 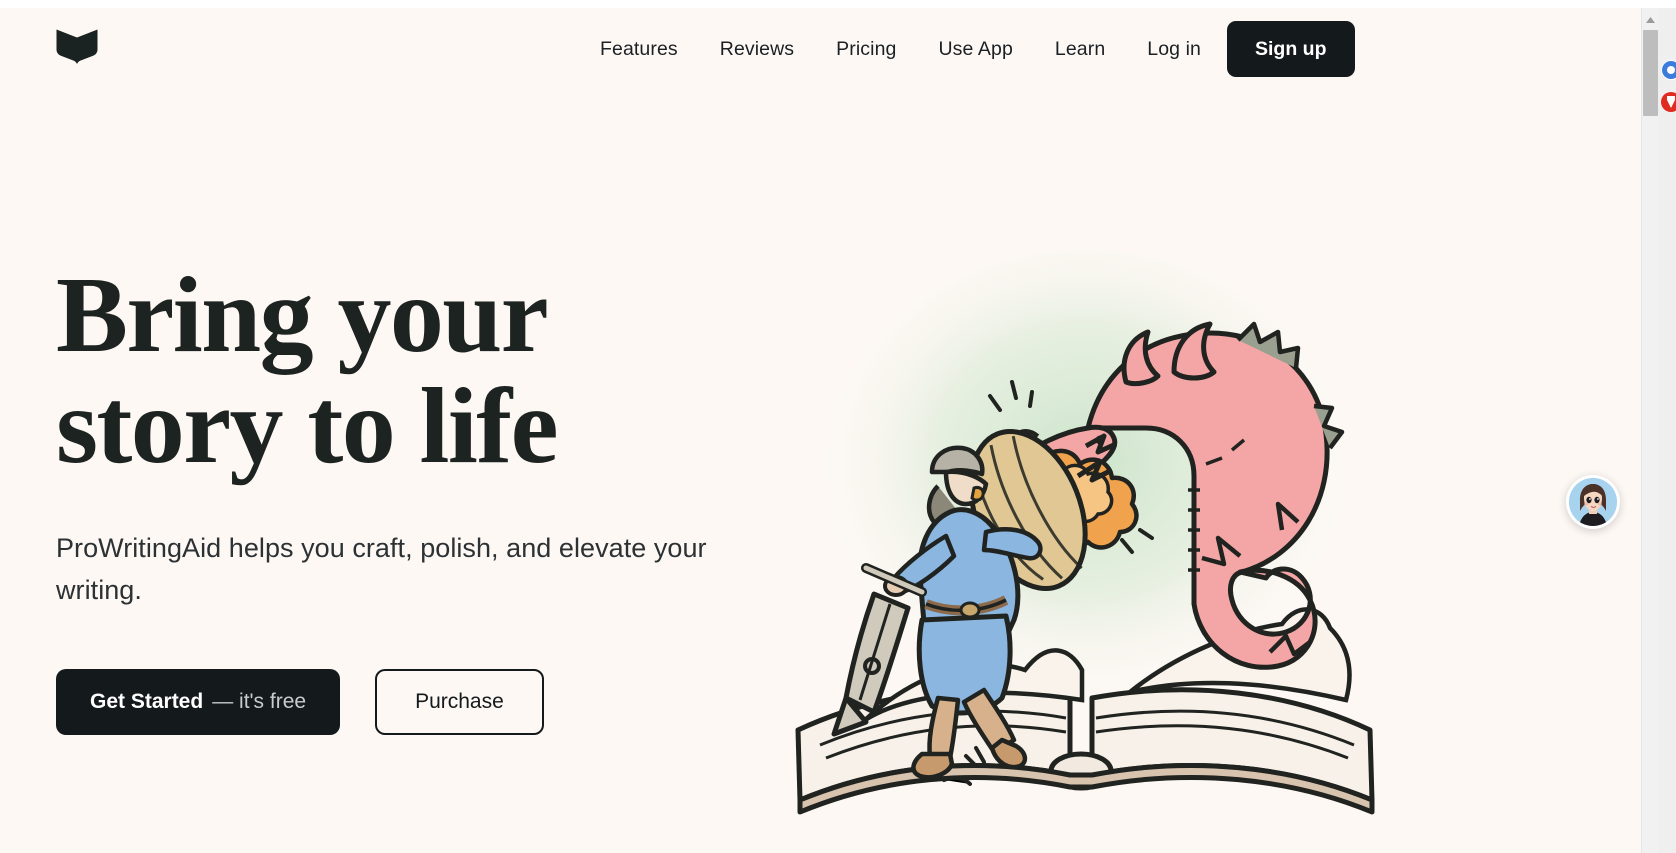 What do you see at coordinates (459, 701) in the screenshot?
I see `purchase-button: Purchase` at bounding box center [459, 701].